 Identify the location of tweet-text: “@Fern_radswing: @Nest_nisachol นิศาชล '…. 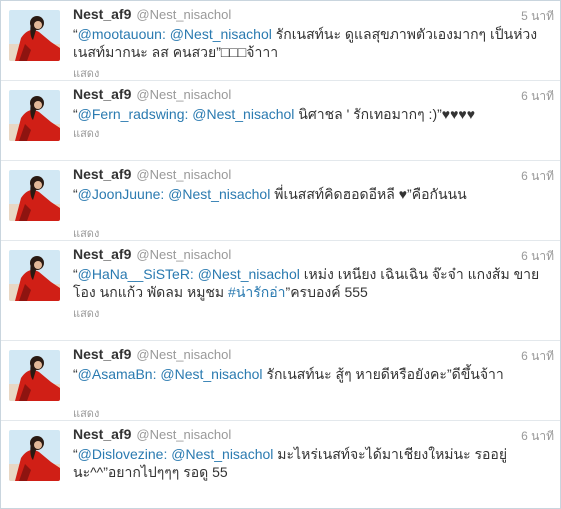
(314, 114).